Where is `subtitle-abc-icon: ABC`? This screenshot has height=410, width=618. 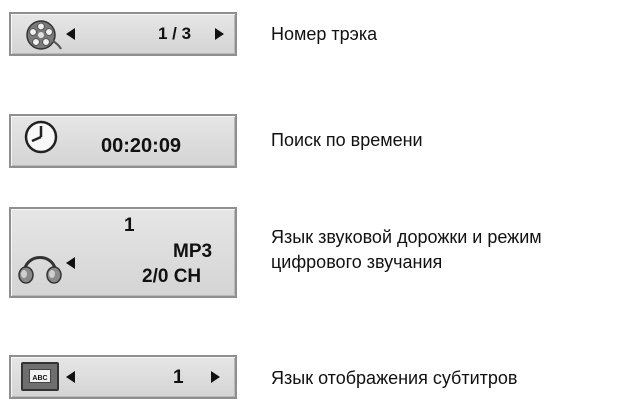
subtitle-abc-icon: ABC is located at coordinates (40, 376).